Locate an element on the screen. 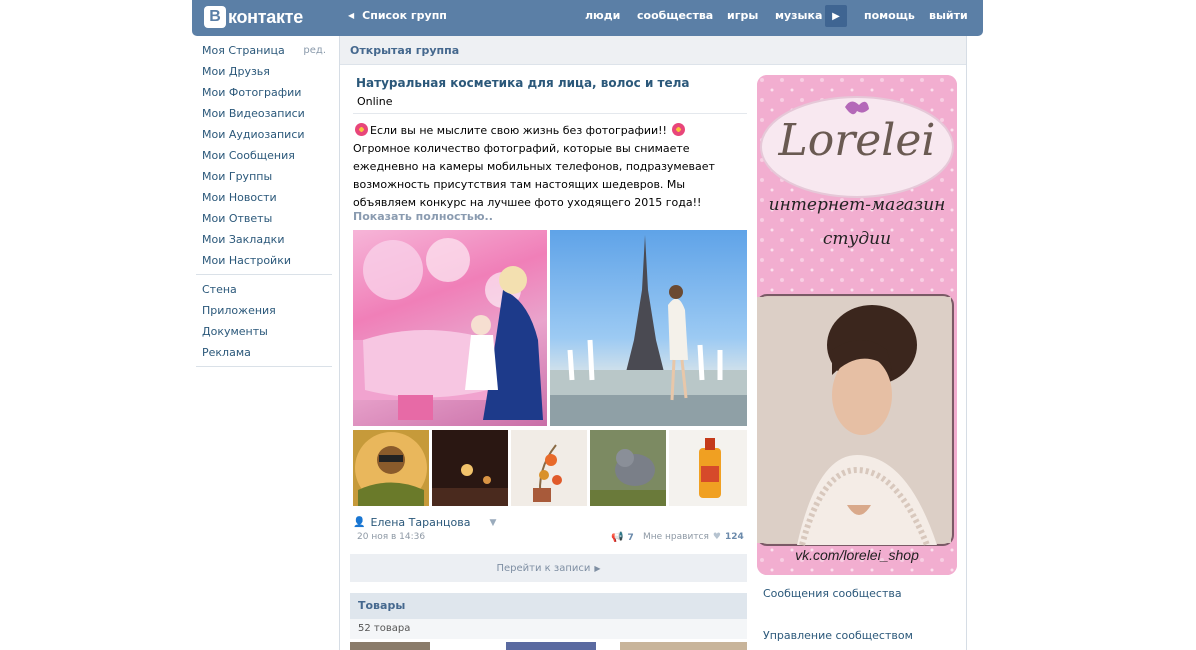  go-to-post-label: Перейти к записи is located at coordinates (543, 568).